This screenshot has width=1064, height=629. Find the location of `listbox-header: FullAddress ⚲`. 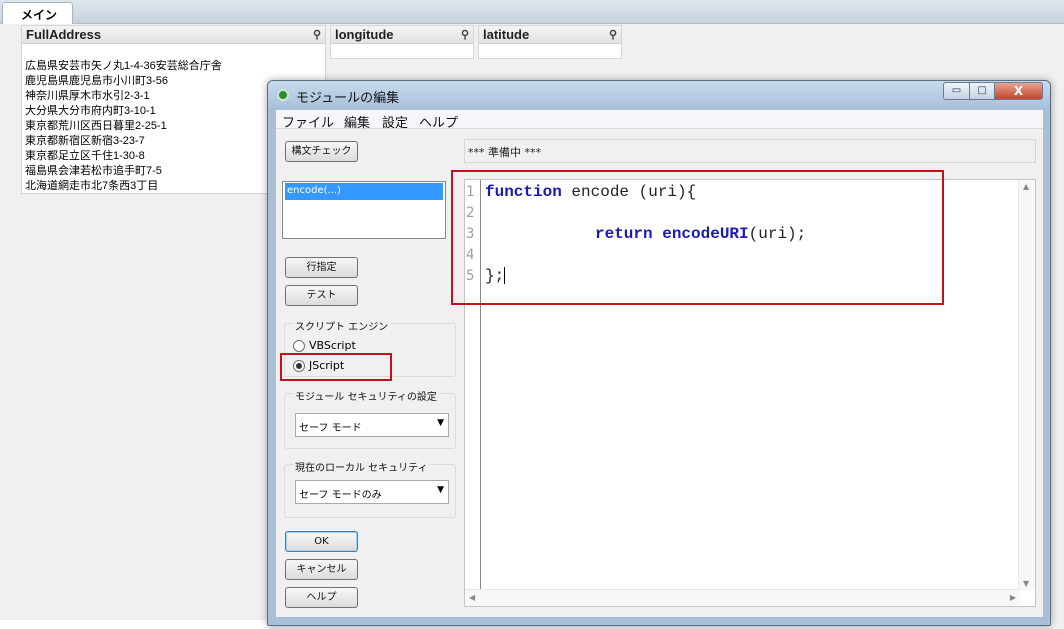

listbox-header: FullAddress ⚲ is located at coordinates (173, 35).